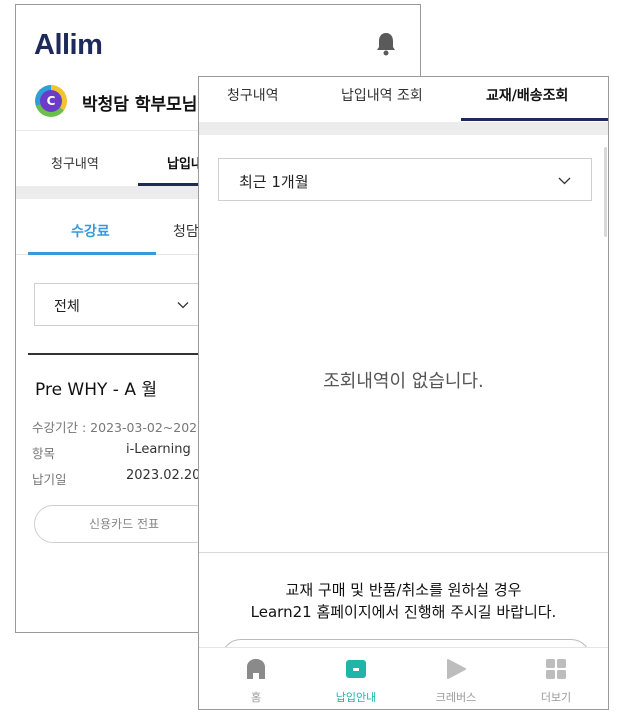 The image size is (619, 713). What do you see at coordinates (115, 427) in the screenshot?
I see `course-period: 수강기간 : 2023-03-02~202` at bounding box center [115, 427].